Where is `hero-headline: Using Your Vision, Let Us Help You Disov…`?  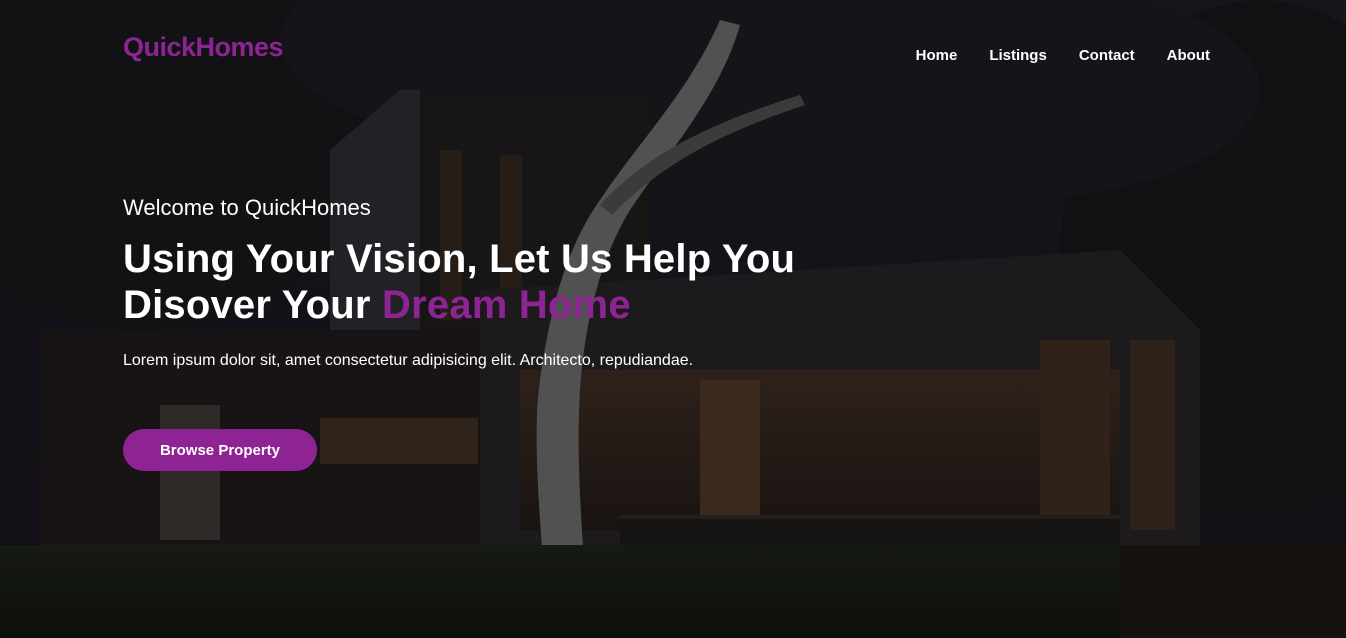
hero-headline: Using Your Vision, Let Us Help You Disov… is located at coordinates (523, 282).